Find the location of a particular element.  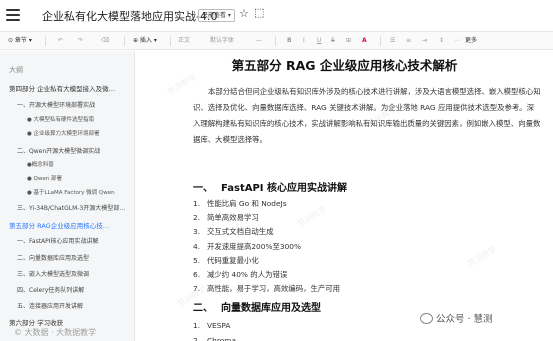

view-mode-dropdown: 只能查看 ▾ is located at coordinates (216, 15).